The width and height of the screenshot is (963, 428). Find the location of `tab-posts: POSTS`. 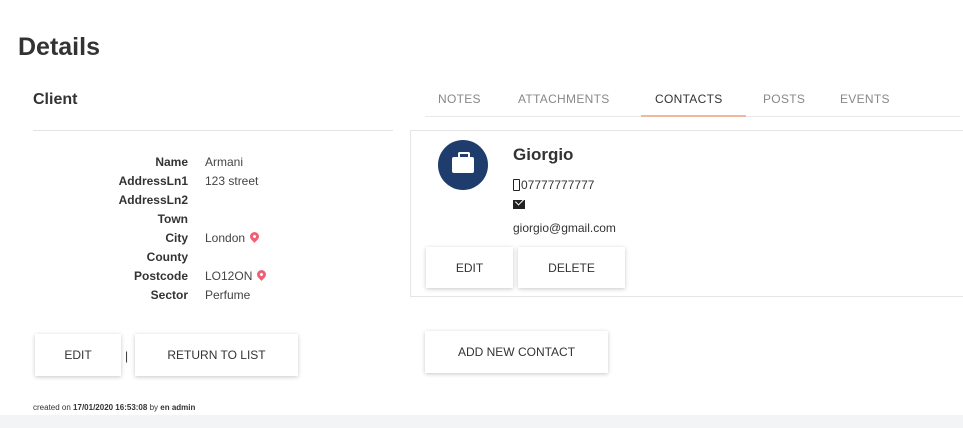

tab-posts: POSTS is located at coordinates (784, 99).